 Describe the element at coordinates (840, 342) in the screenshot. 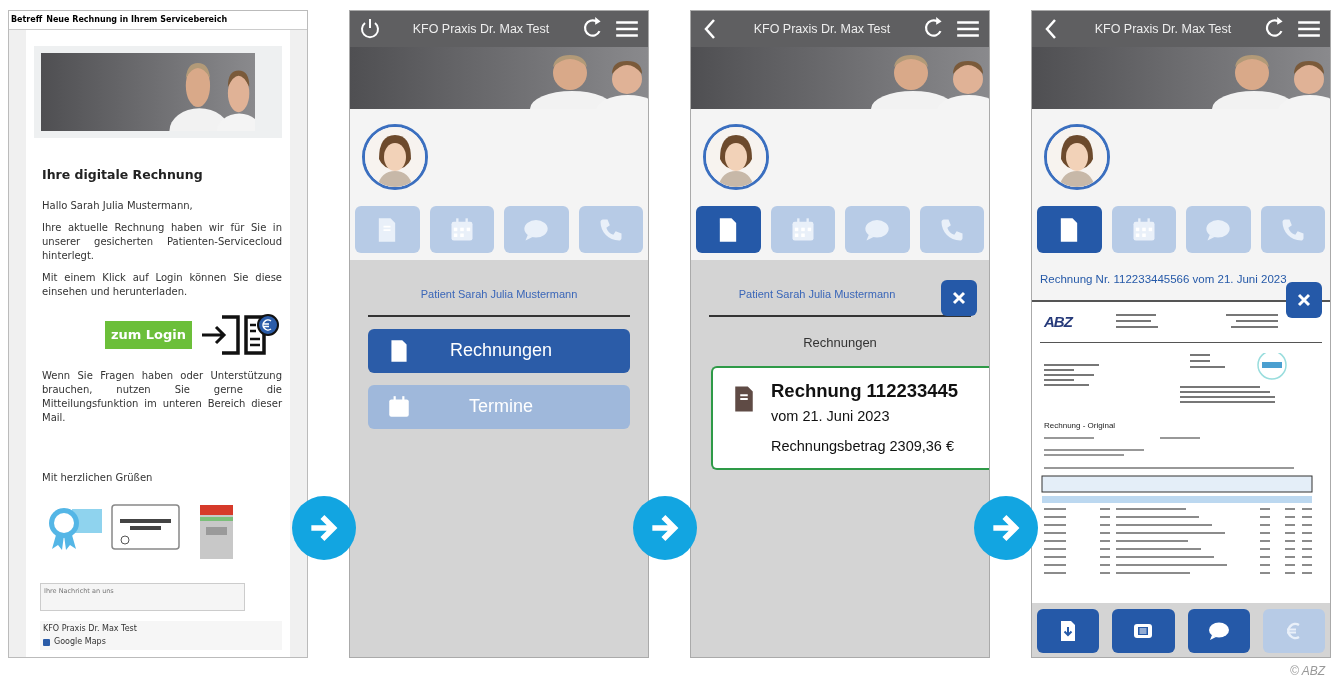

I see `section-title: Rechnungen` at that location.